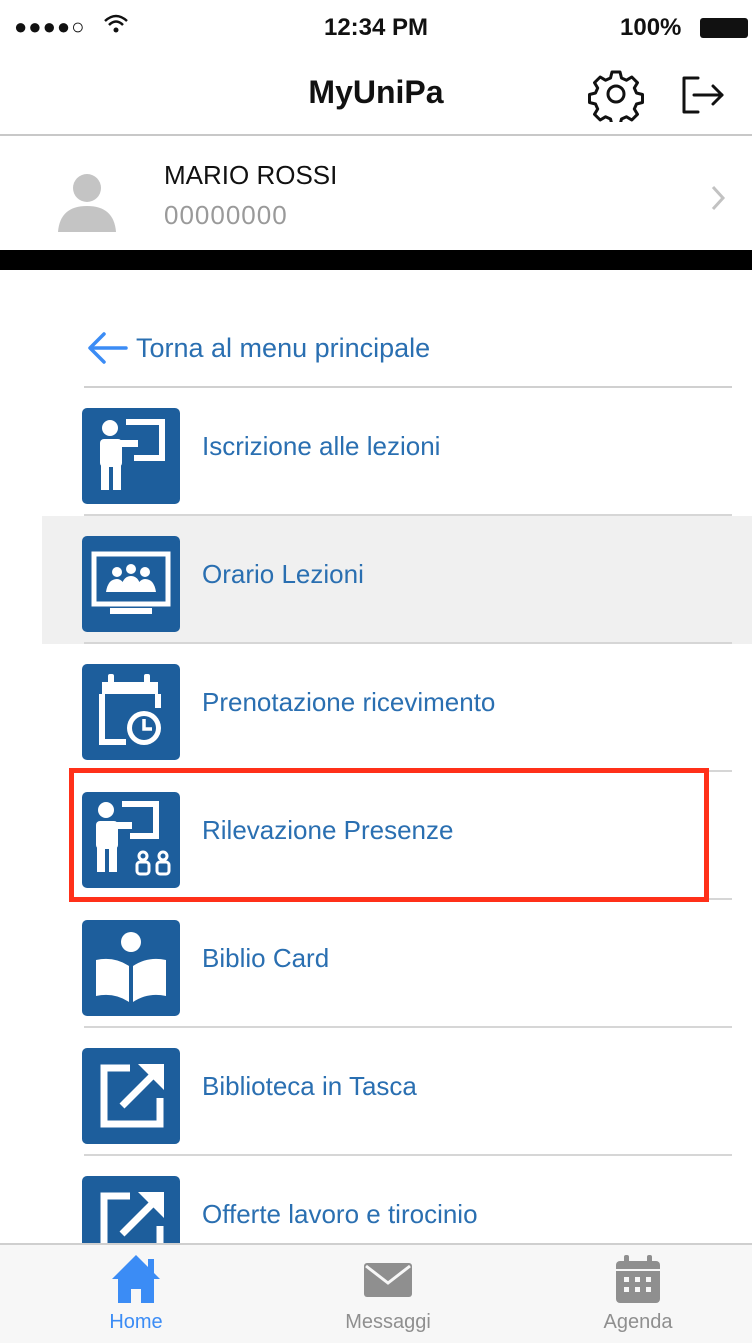 Image resolution: width=752 pixels, height=1343 pixels. What do you see at coordinates (321, 446) in the screenshot?
I see `menu-item-label: Iscrizione alle lezioni` at bounding box center [321, 446].